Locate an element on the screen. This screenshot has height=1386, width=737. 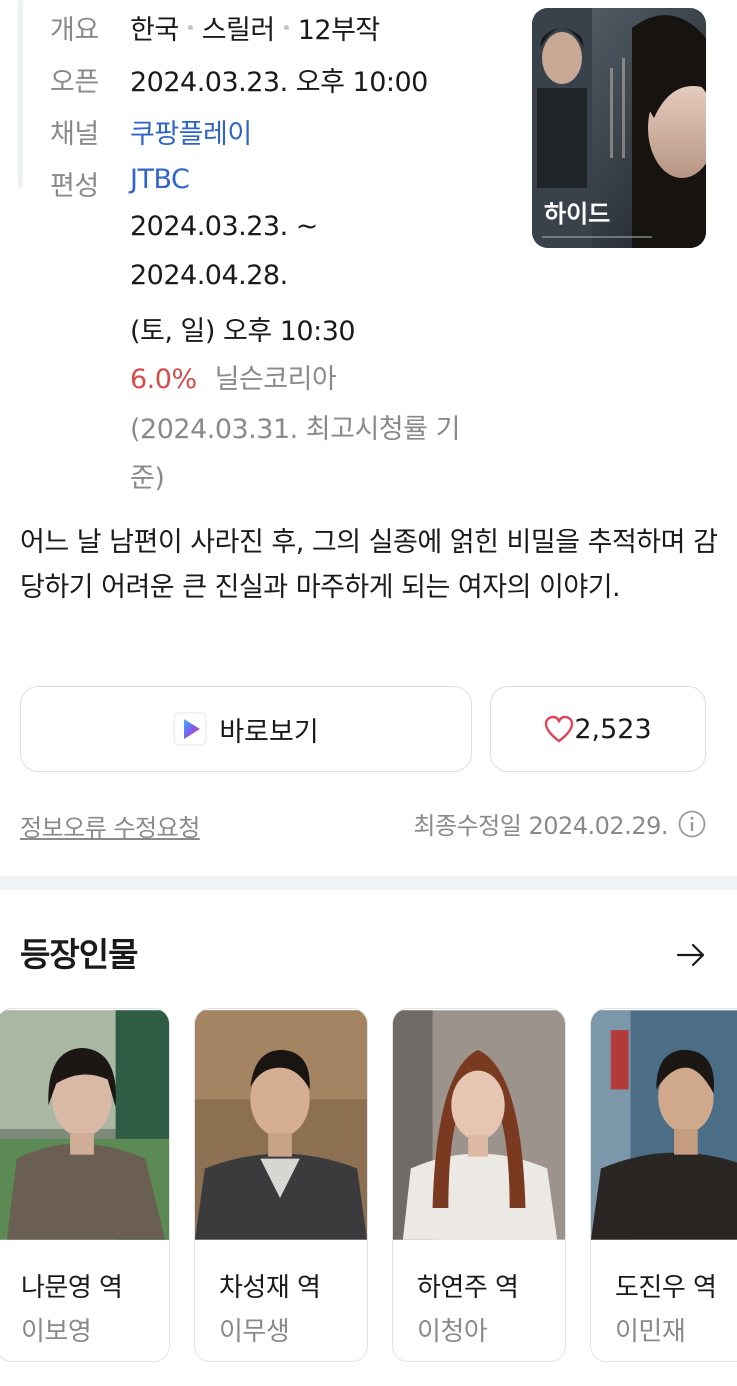
character-card: 하연주 역 이청아 is located at coordinates (479, 1185).